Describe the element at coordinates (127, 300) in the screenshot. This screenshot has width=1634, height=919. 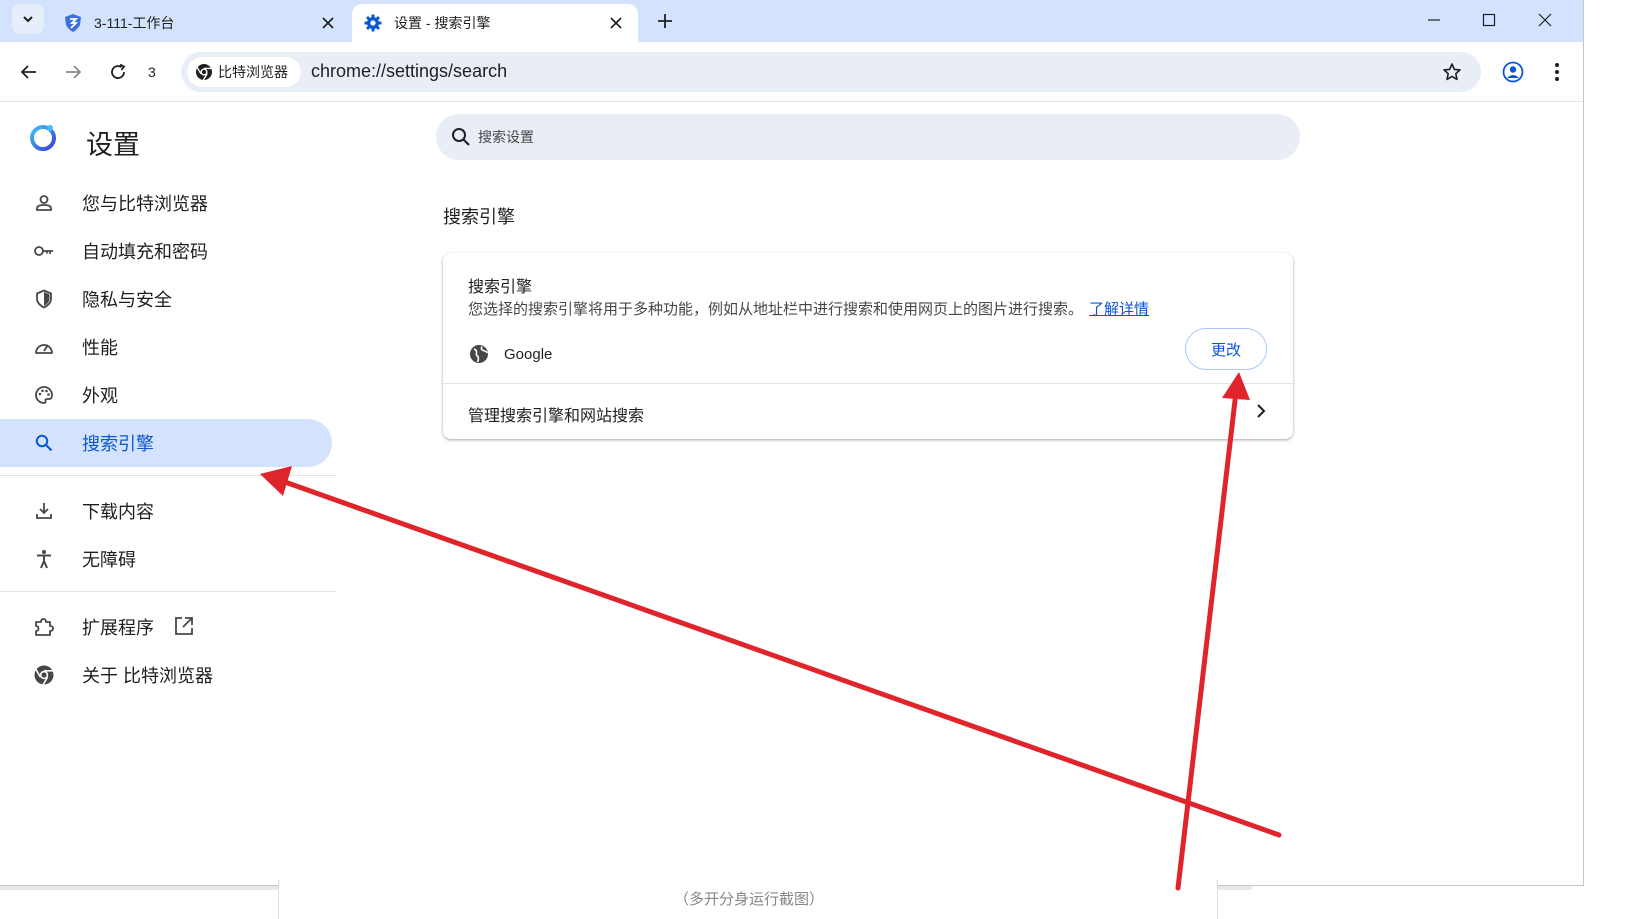
I see `sidebar-item-label: 隐私与安全` at that location.